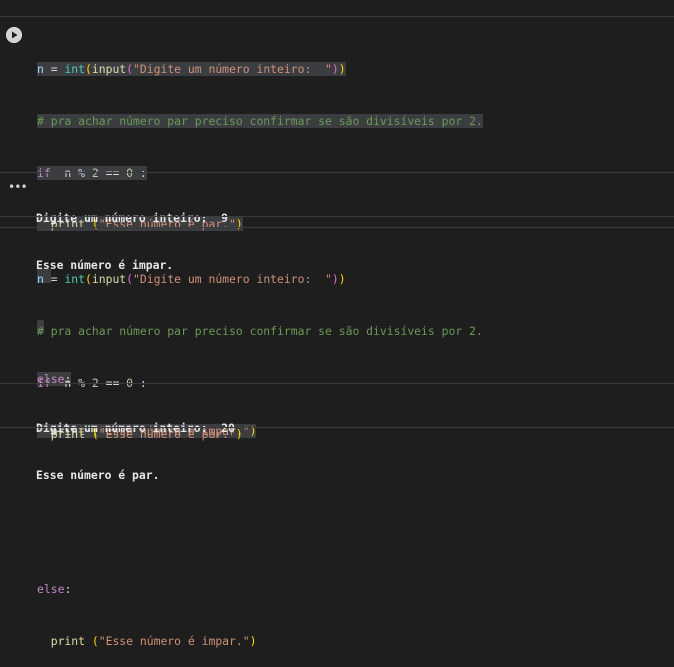 Image resolution: width=674 pixels, height=667 pixels. I want to click on output-line: Esse número é par., so click(98, 474).